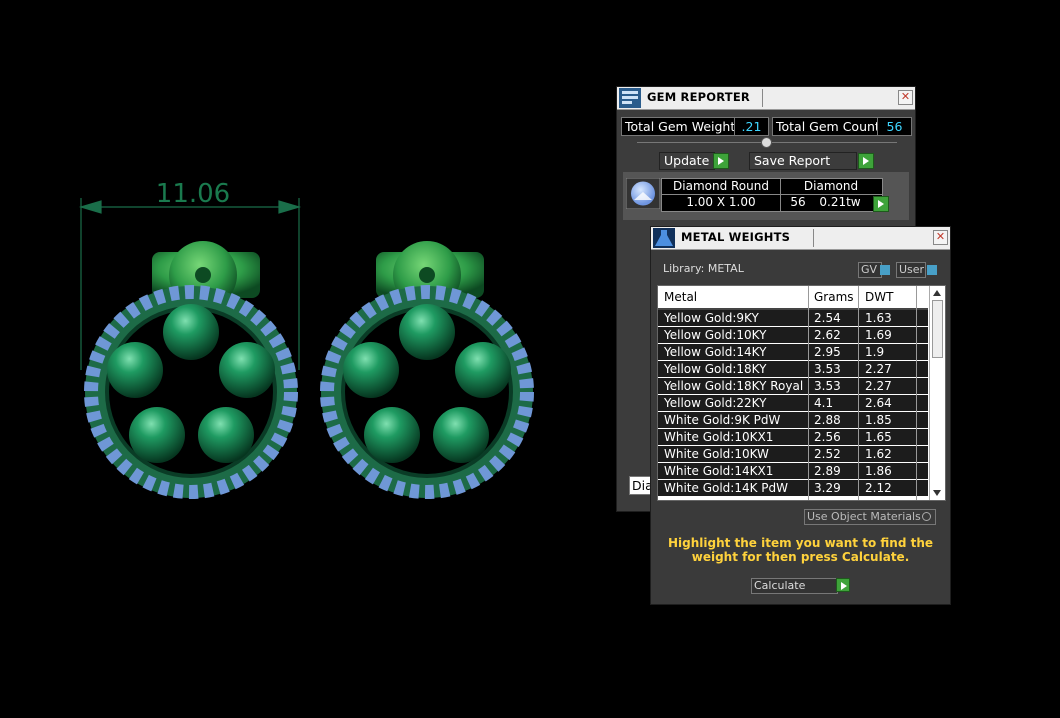  What do you see at coordinates (698, 97) in the screenshot?
I see `gem-reporter-title: GEM REPORTER` at bounding box center [698, 97].